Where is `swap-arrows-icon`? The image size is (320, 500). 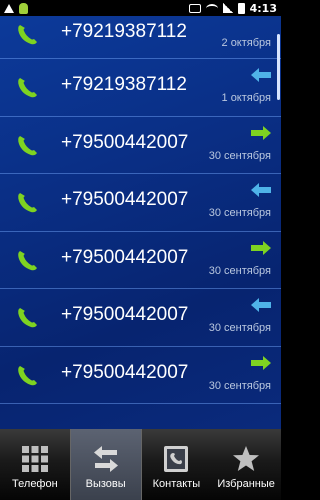
swap-arrows-icon is located at coordinates (105, 459).